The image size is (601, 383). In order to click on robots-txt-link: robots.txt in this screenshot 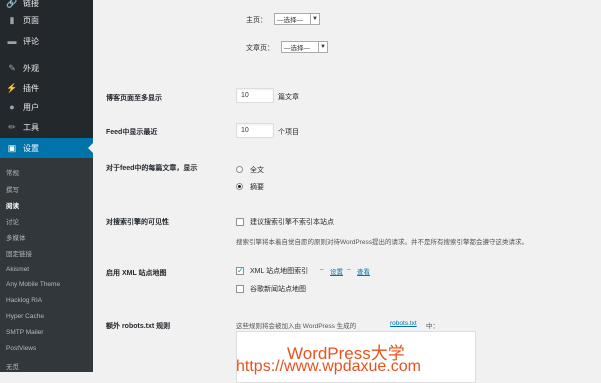, I will do `click(403, 323)`.